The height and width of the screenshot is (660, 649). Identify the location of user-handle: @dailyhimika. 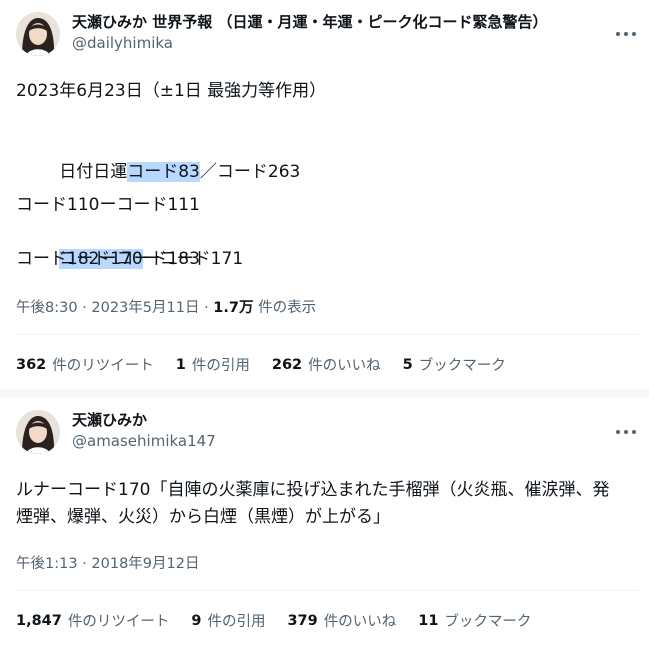
(309, 43).